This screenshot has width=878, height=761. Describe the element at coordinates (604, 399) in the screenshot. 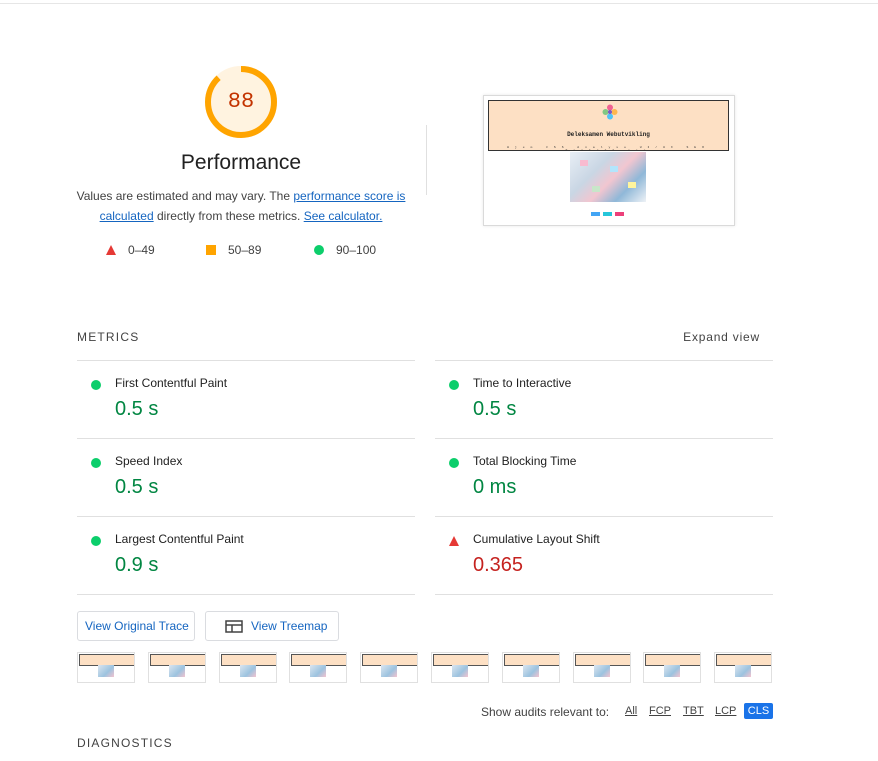

I see `metric-time-to-interactive: Time to Interactive 0.5 s` at that location.